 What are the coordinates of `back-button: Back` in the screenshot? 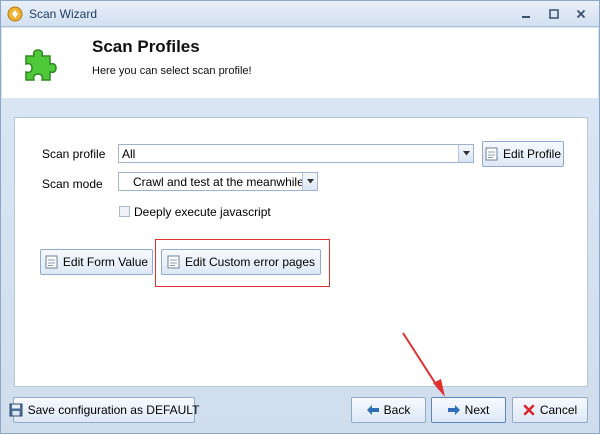 It's located at (388, 410).